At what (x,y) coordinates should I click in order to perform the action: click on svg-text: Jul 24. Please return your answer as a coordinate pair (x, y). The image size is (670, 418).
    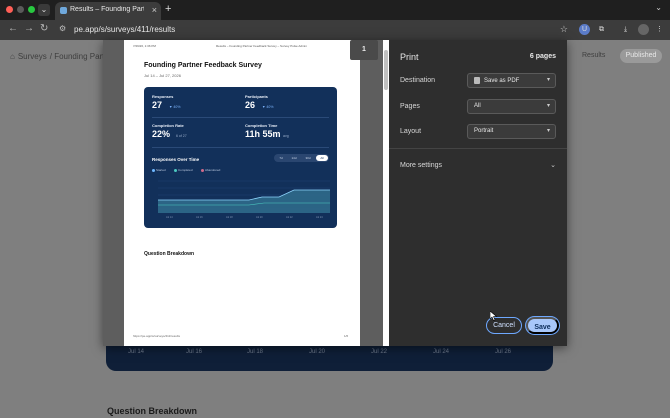
    Looking at the image, I should click on (319, 217).